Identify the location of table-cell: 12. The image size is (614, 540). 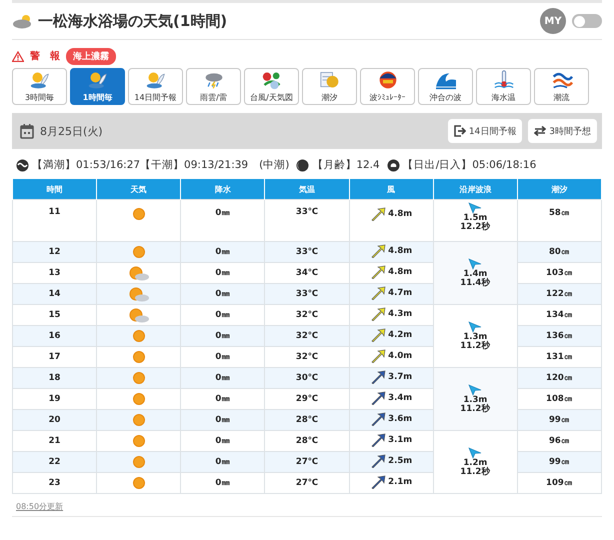
(54, 252).